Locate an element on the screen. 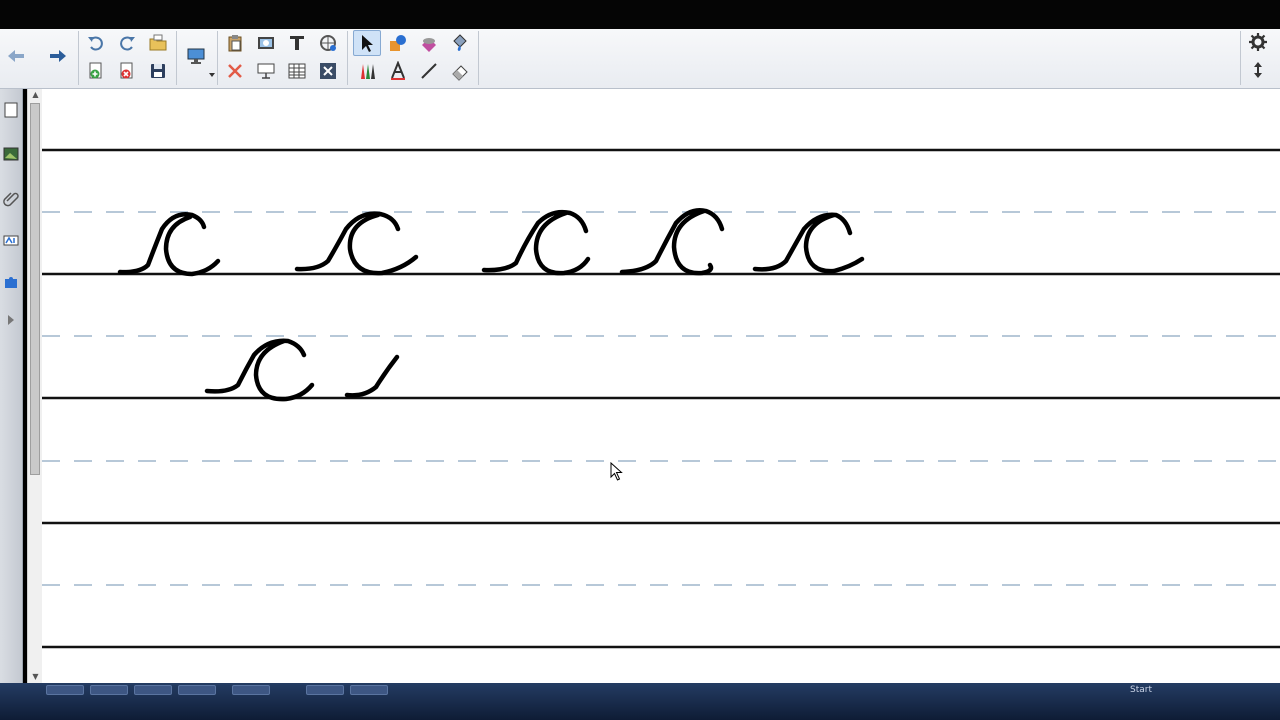  gear-icon is located at coordinates (1258, 42).